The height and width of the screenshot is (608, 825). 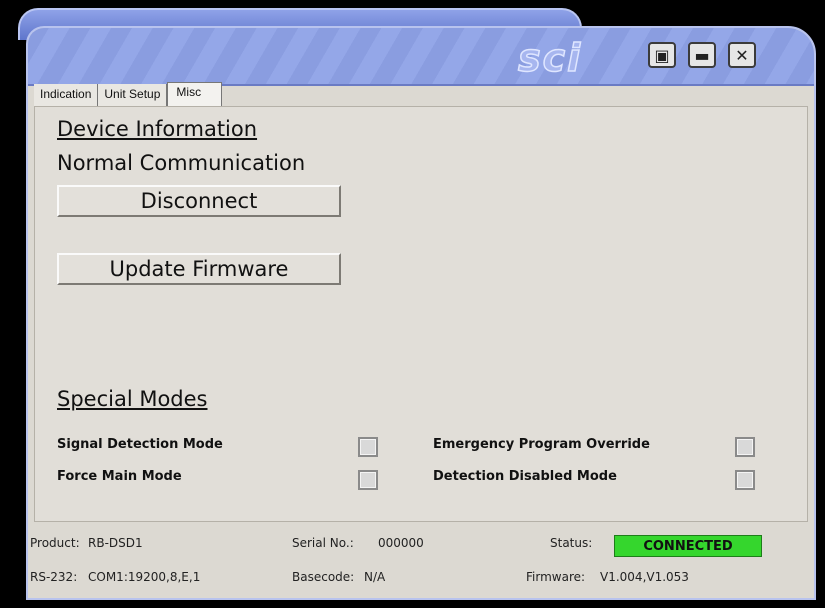 I want to click on force-main-mode-label: Force Main Mode, so click(x=119, y=476).